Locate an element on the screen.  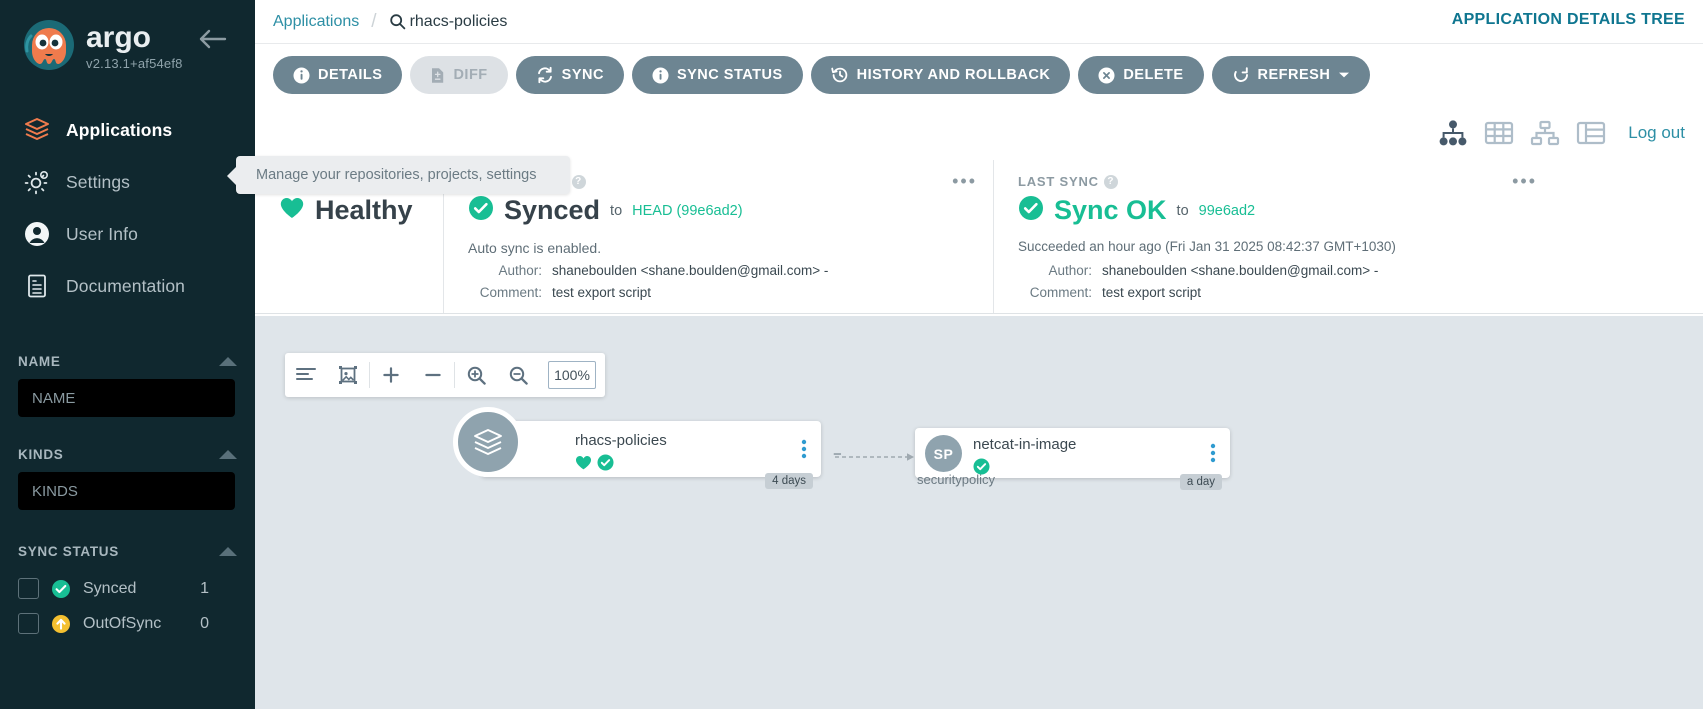
details-button: DETAILS is located at coordinates (338, 75).